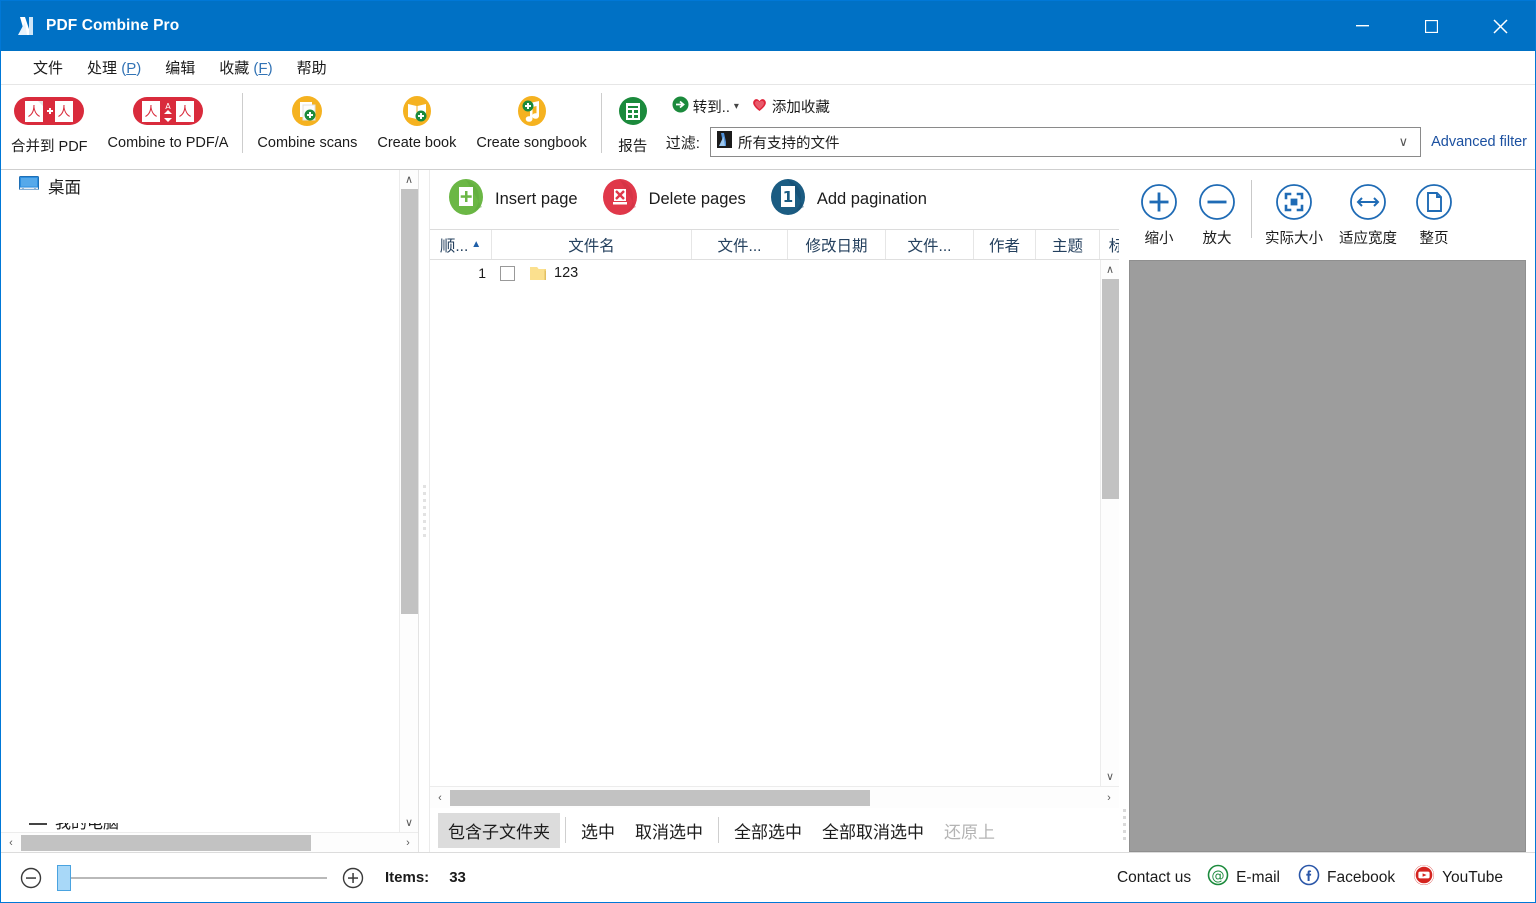 This screenshot has height=903, width=1536. What do you see at coordinates (660, 797) in the screenshot?
I see `list-hscroll-thumb` at bounding box center [660, 797].